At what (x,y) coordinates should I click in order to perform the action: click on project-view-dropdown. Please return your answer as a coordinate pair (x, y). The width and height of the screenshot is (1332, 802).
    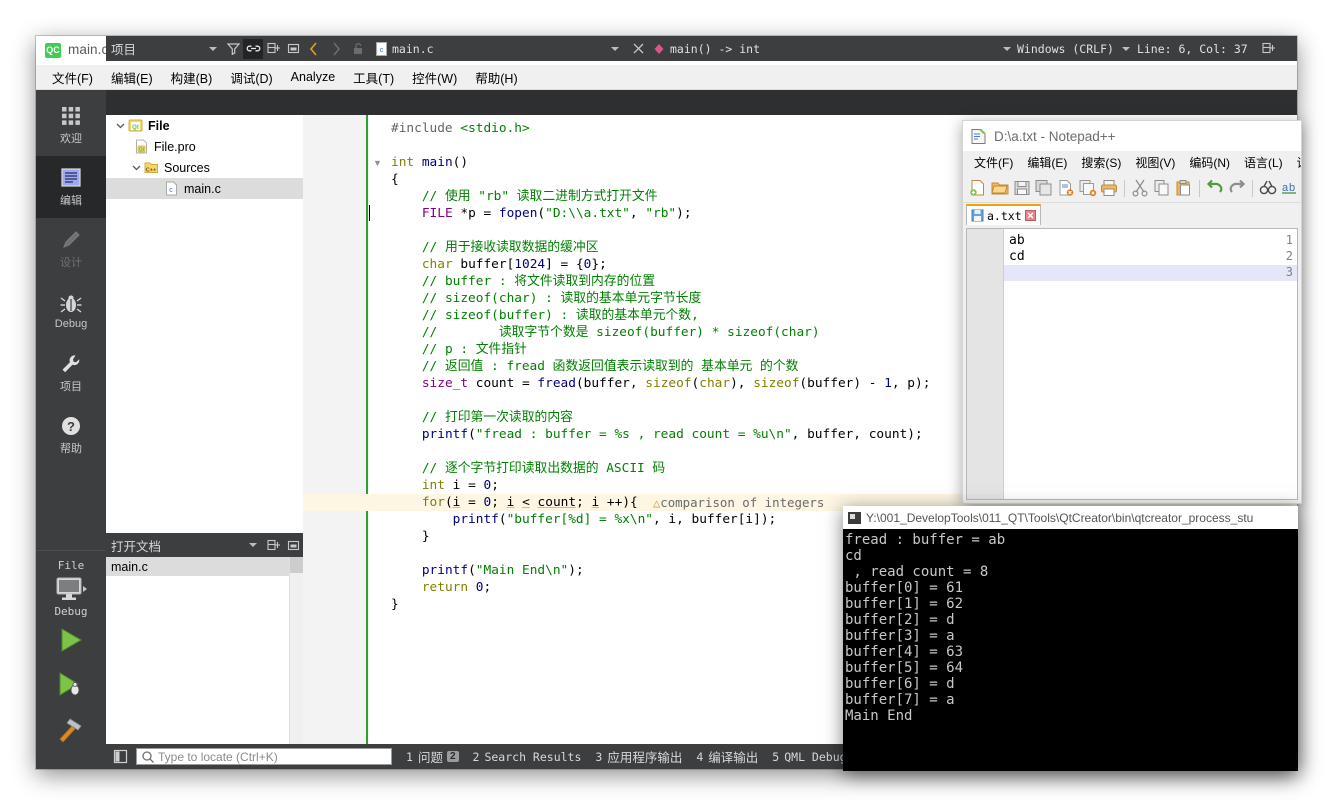
    Looking at the image, I should click on (213, 49).